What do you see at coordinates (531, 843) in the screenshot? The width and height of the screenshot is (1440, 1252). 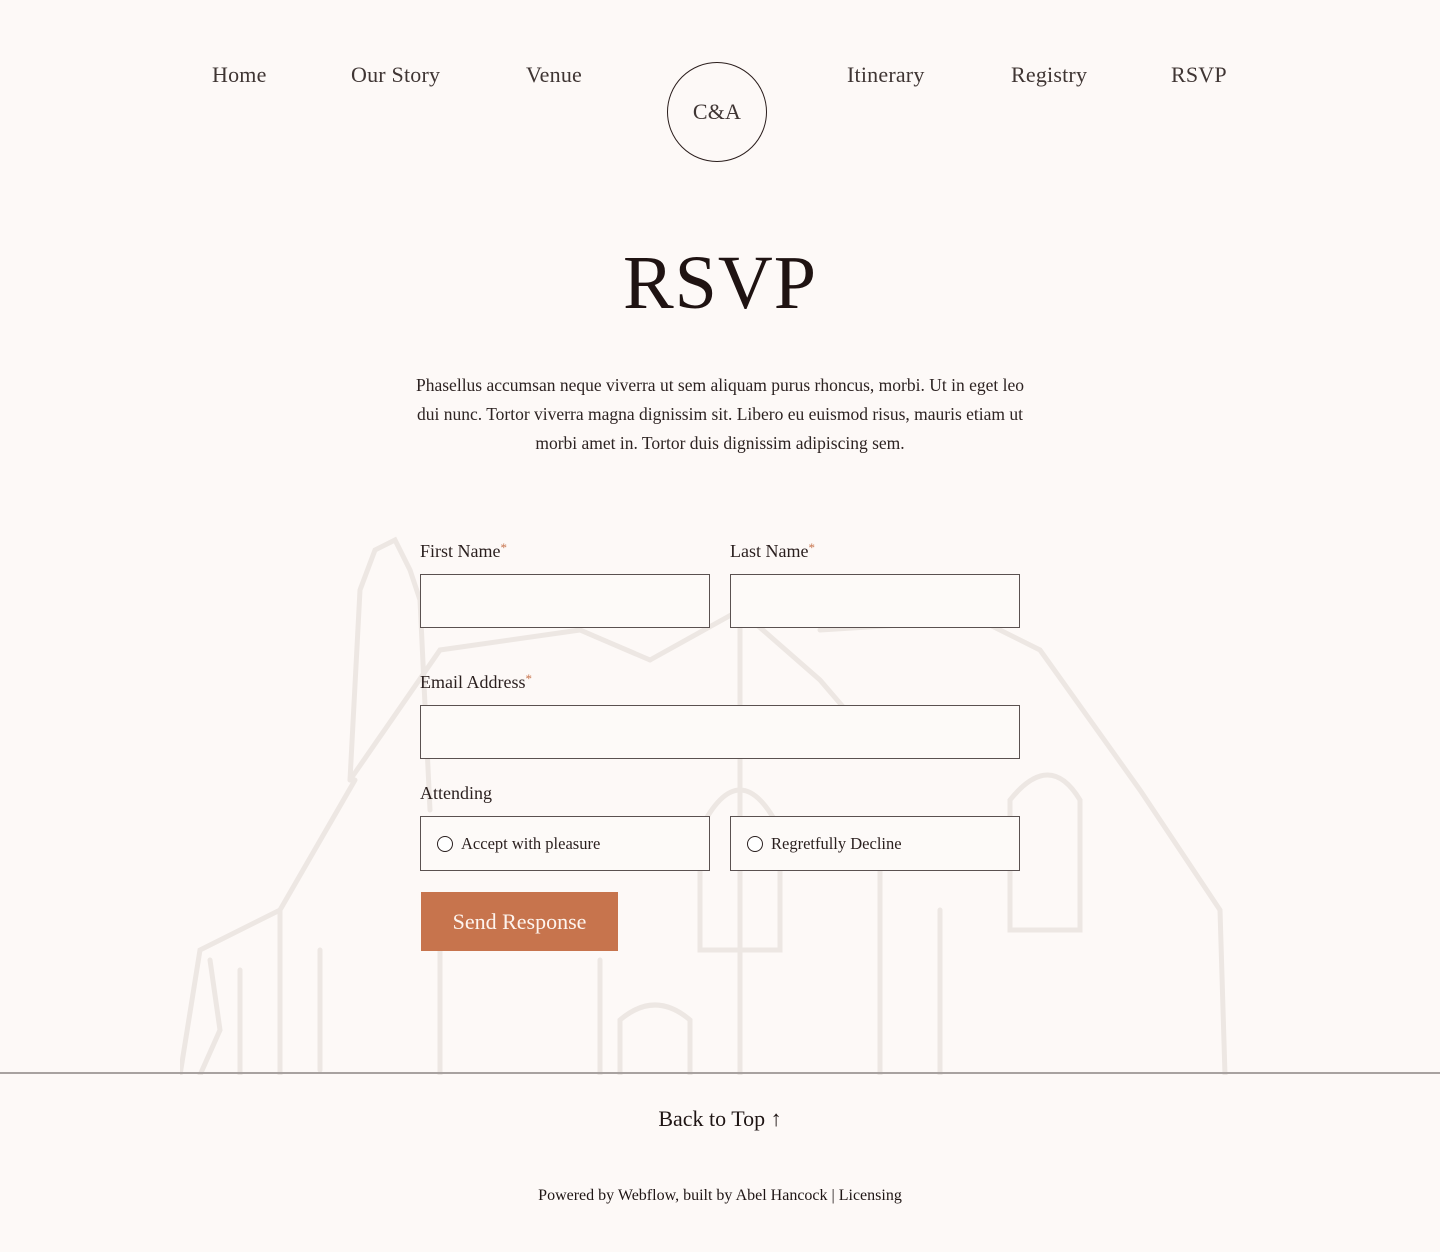 I see `radio-accept-label: Accept with pleasure` at bounding box center [531, 843].